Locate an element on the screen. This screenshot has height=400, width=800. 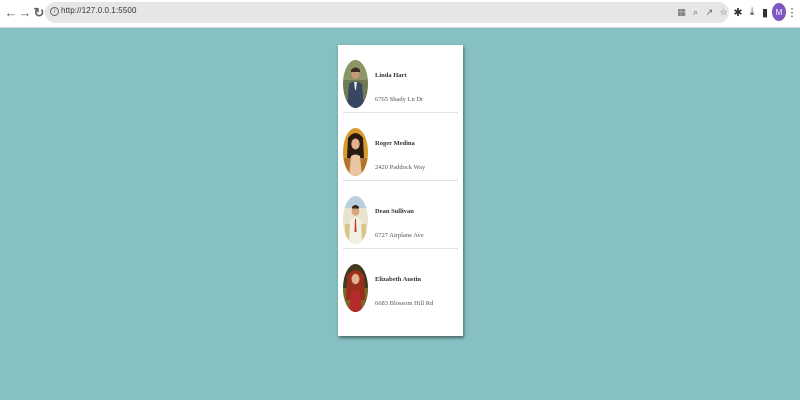
translate-icon: ▦ is located at coordinates (681, 12).